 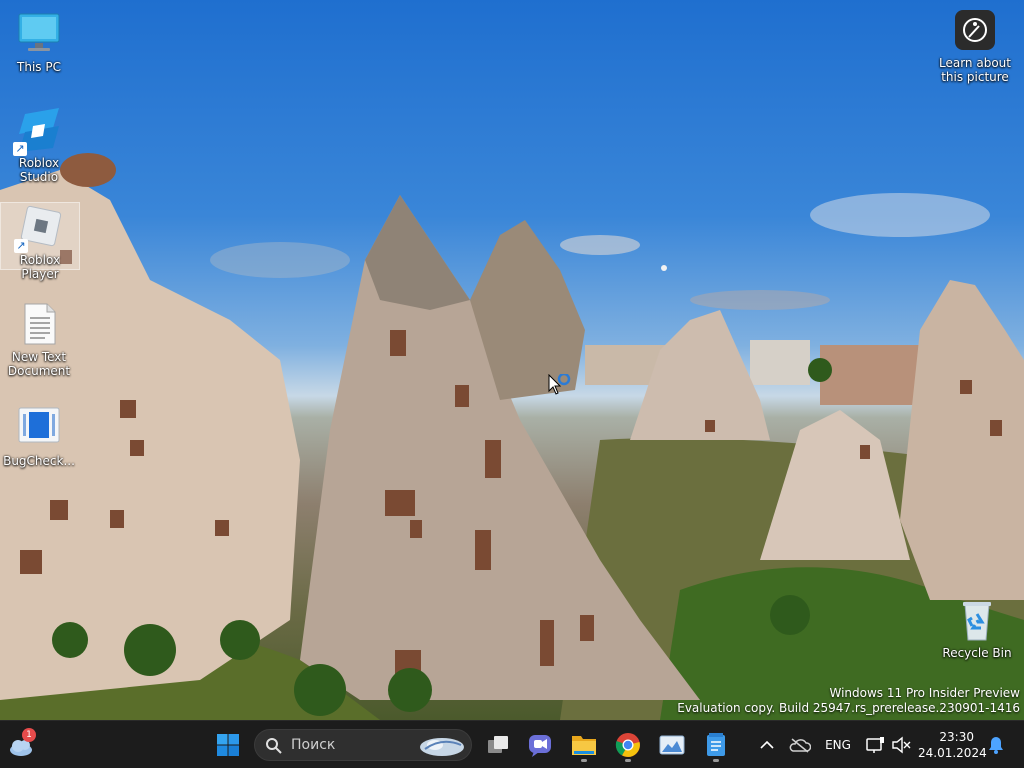 I want to click on bell-icon, so click(x=996, y=745).